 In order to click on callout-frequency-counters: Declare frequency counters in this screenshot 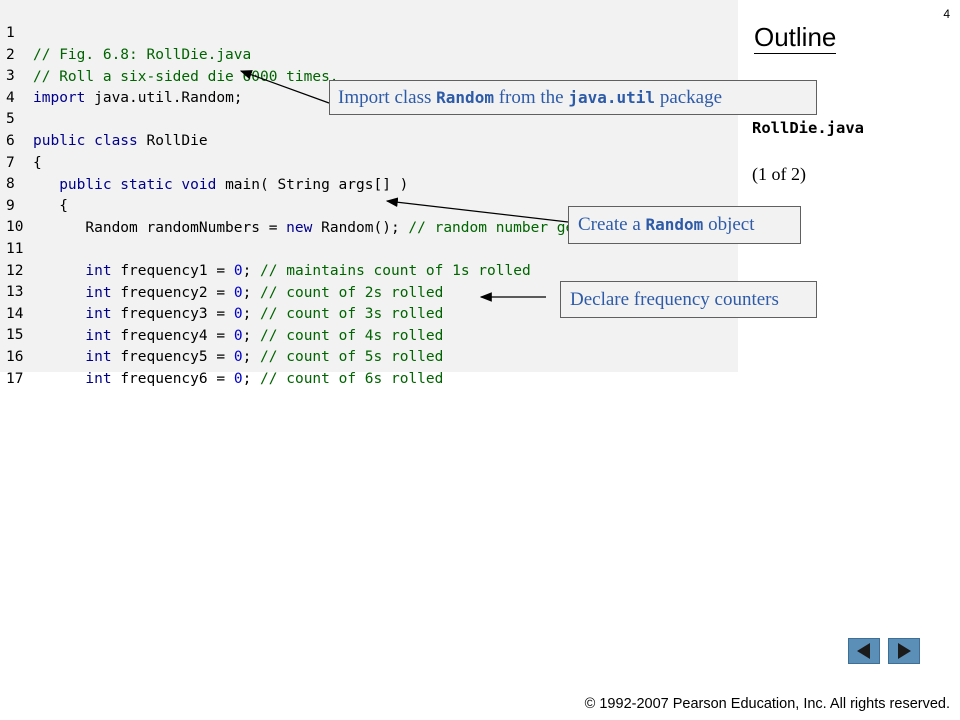, I will do `click(688, 299)`.